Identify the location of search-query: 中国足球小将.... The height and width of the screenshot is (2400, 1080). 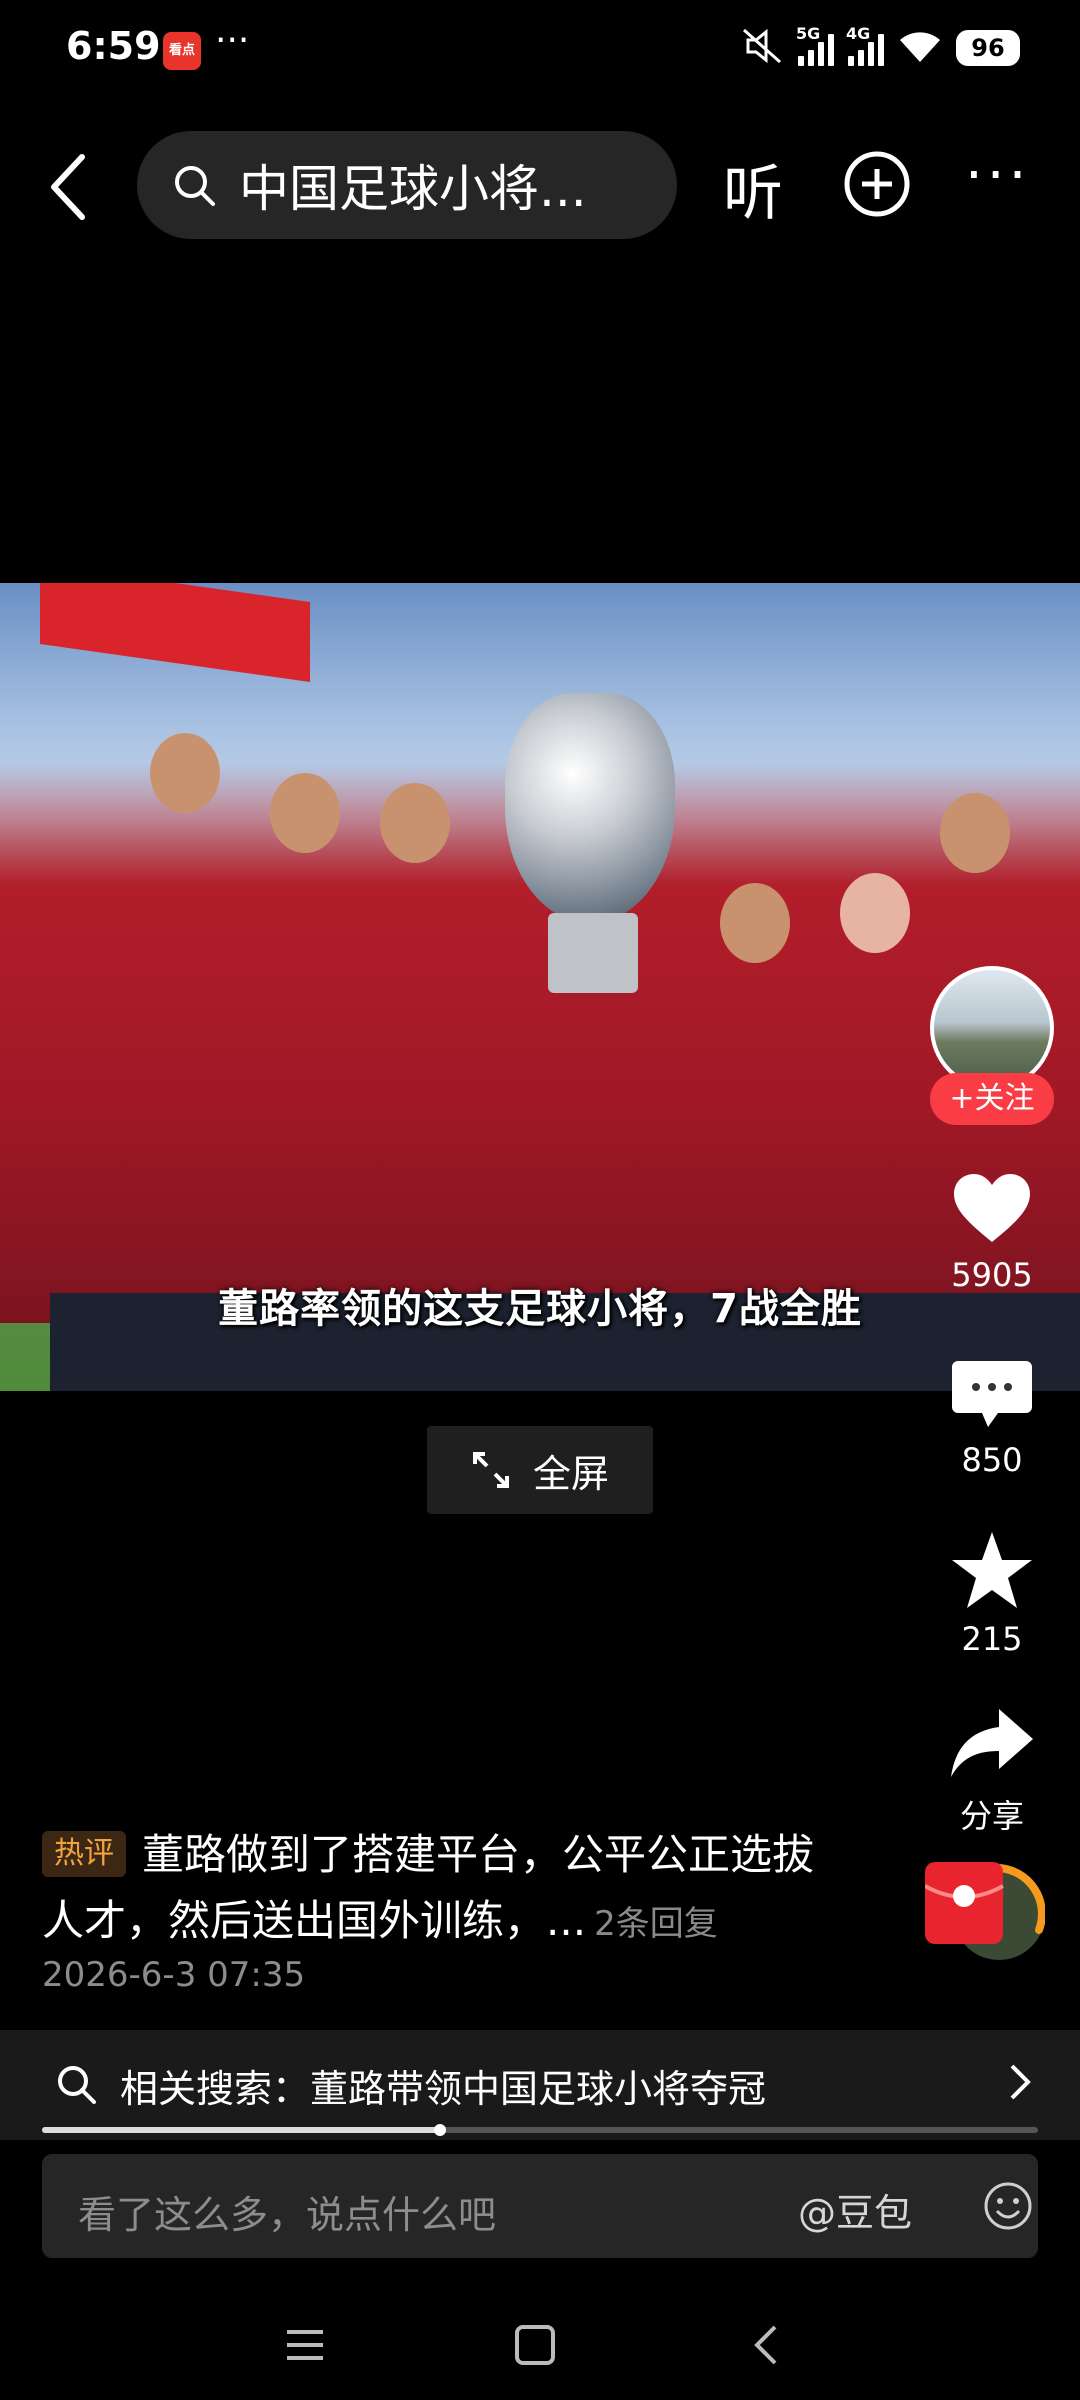
(413, 189).